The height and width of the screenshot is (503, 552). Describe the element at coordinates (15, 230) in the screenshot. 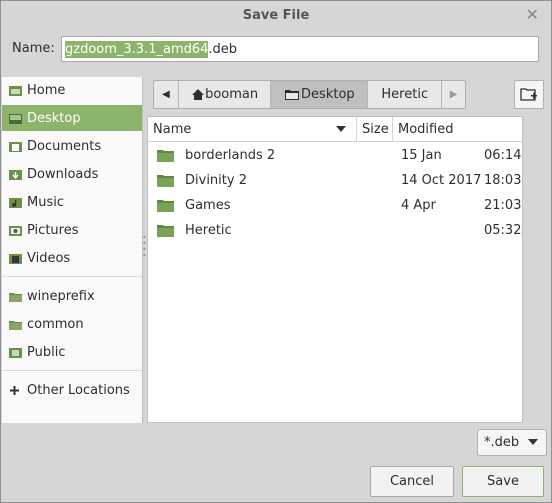

I see `pictures-icon` at that location.